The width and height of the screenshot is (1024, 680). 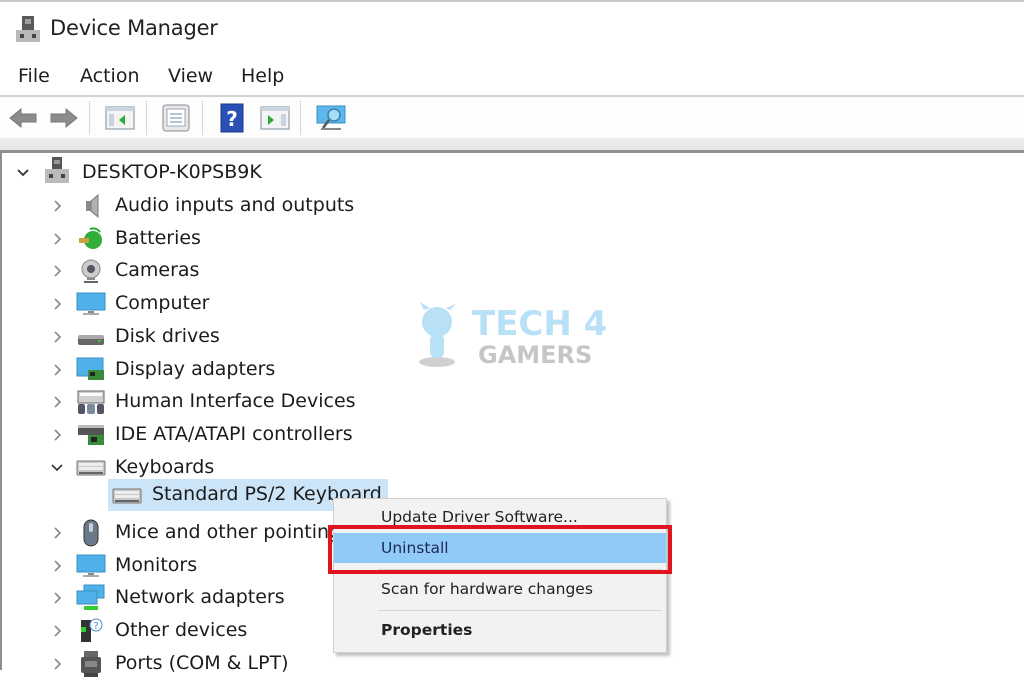 What do you see at coordinates (91, 663) in the screenshot?
I see `port-icon` at bounding box center [91, 663].